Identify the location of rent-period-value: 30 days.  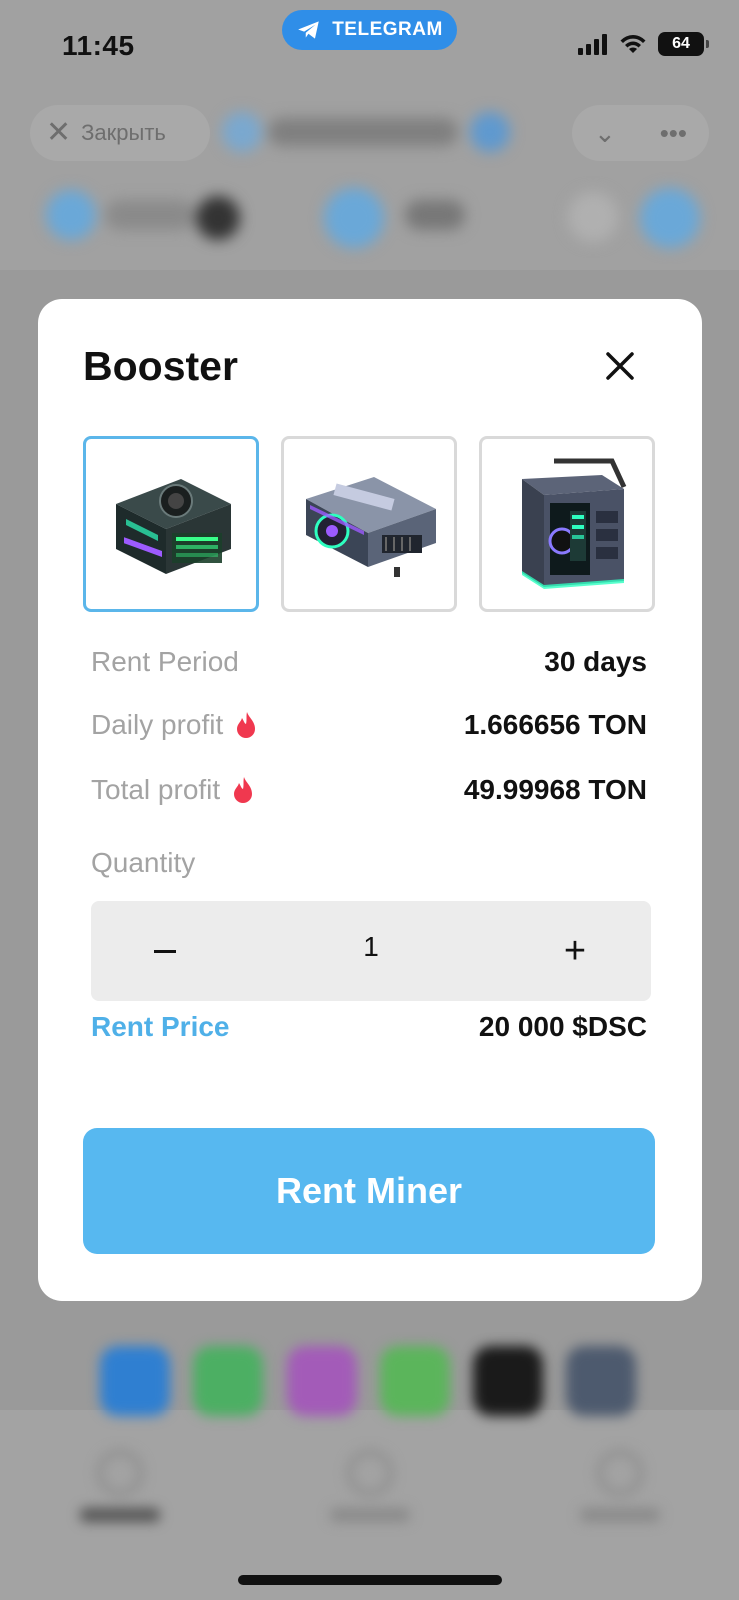
(595, 661).